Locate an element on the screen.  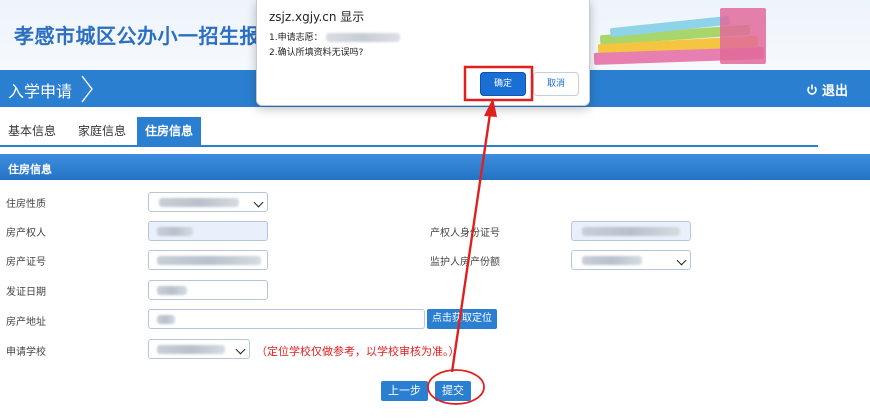
logout-label: 退出 is located at coordinates (834, 91).